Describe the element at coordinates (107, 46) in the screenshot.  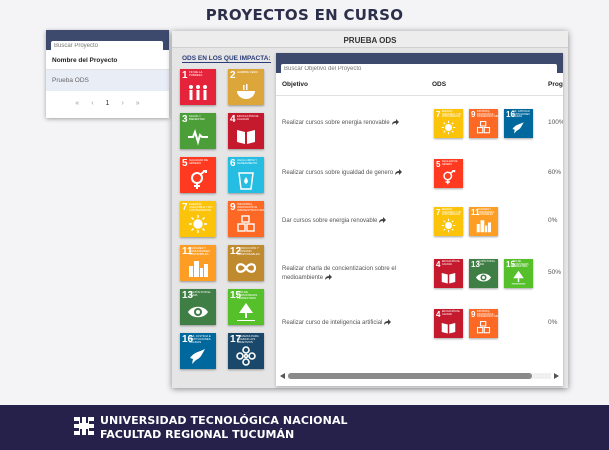
I see `project-search-input` at that location.